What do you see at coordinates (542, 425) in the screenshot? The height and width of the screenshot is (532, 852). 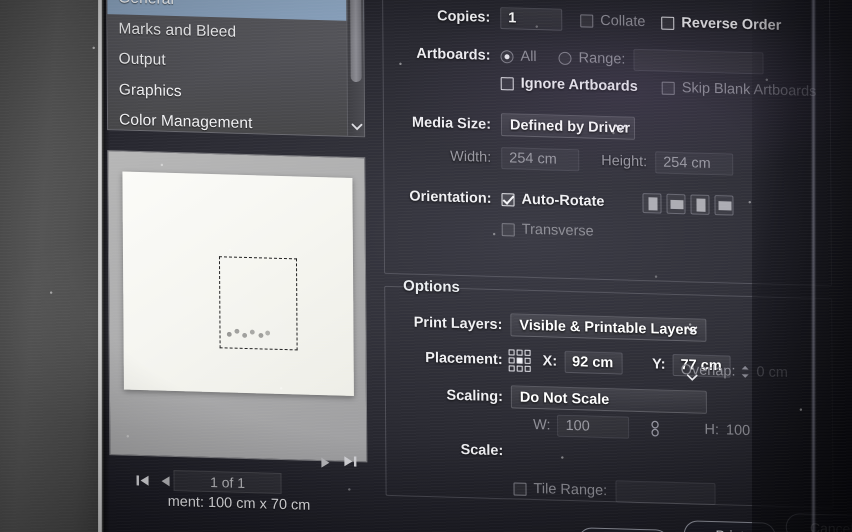 I see `w-label: W:` at bounding box center [542, 425].